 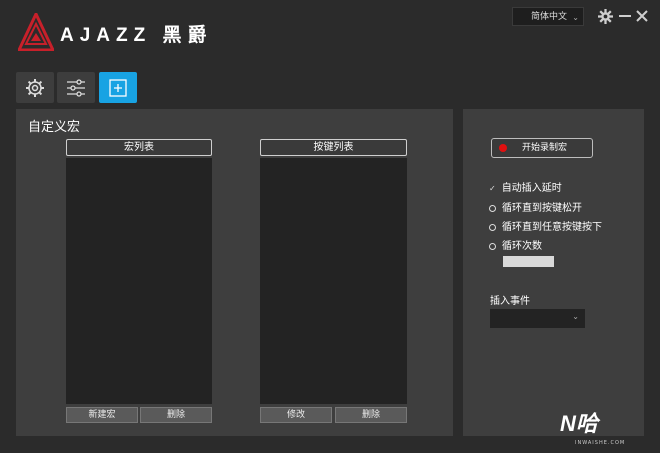 I want to click on key-list, so click(x=333, y=281).